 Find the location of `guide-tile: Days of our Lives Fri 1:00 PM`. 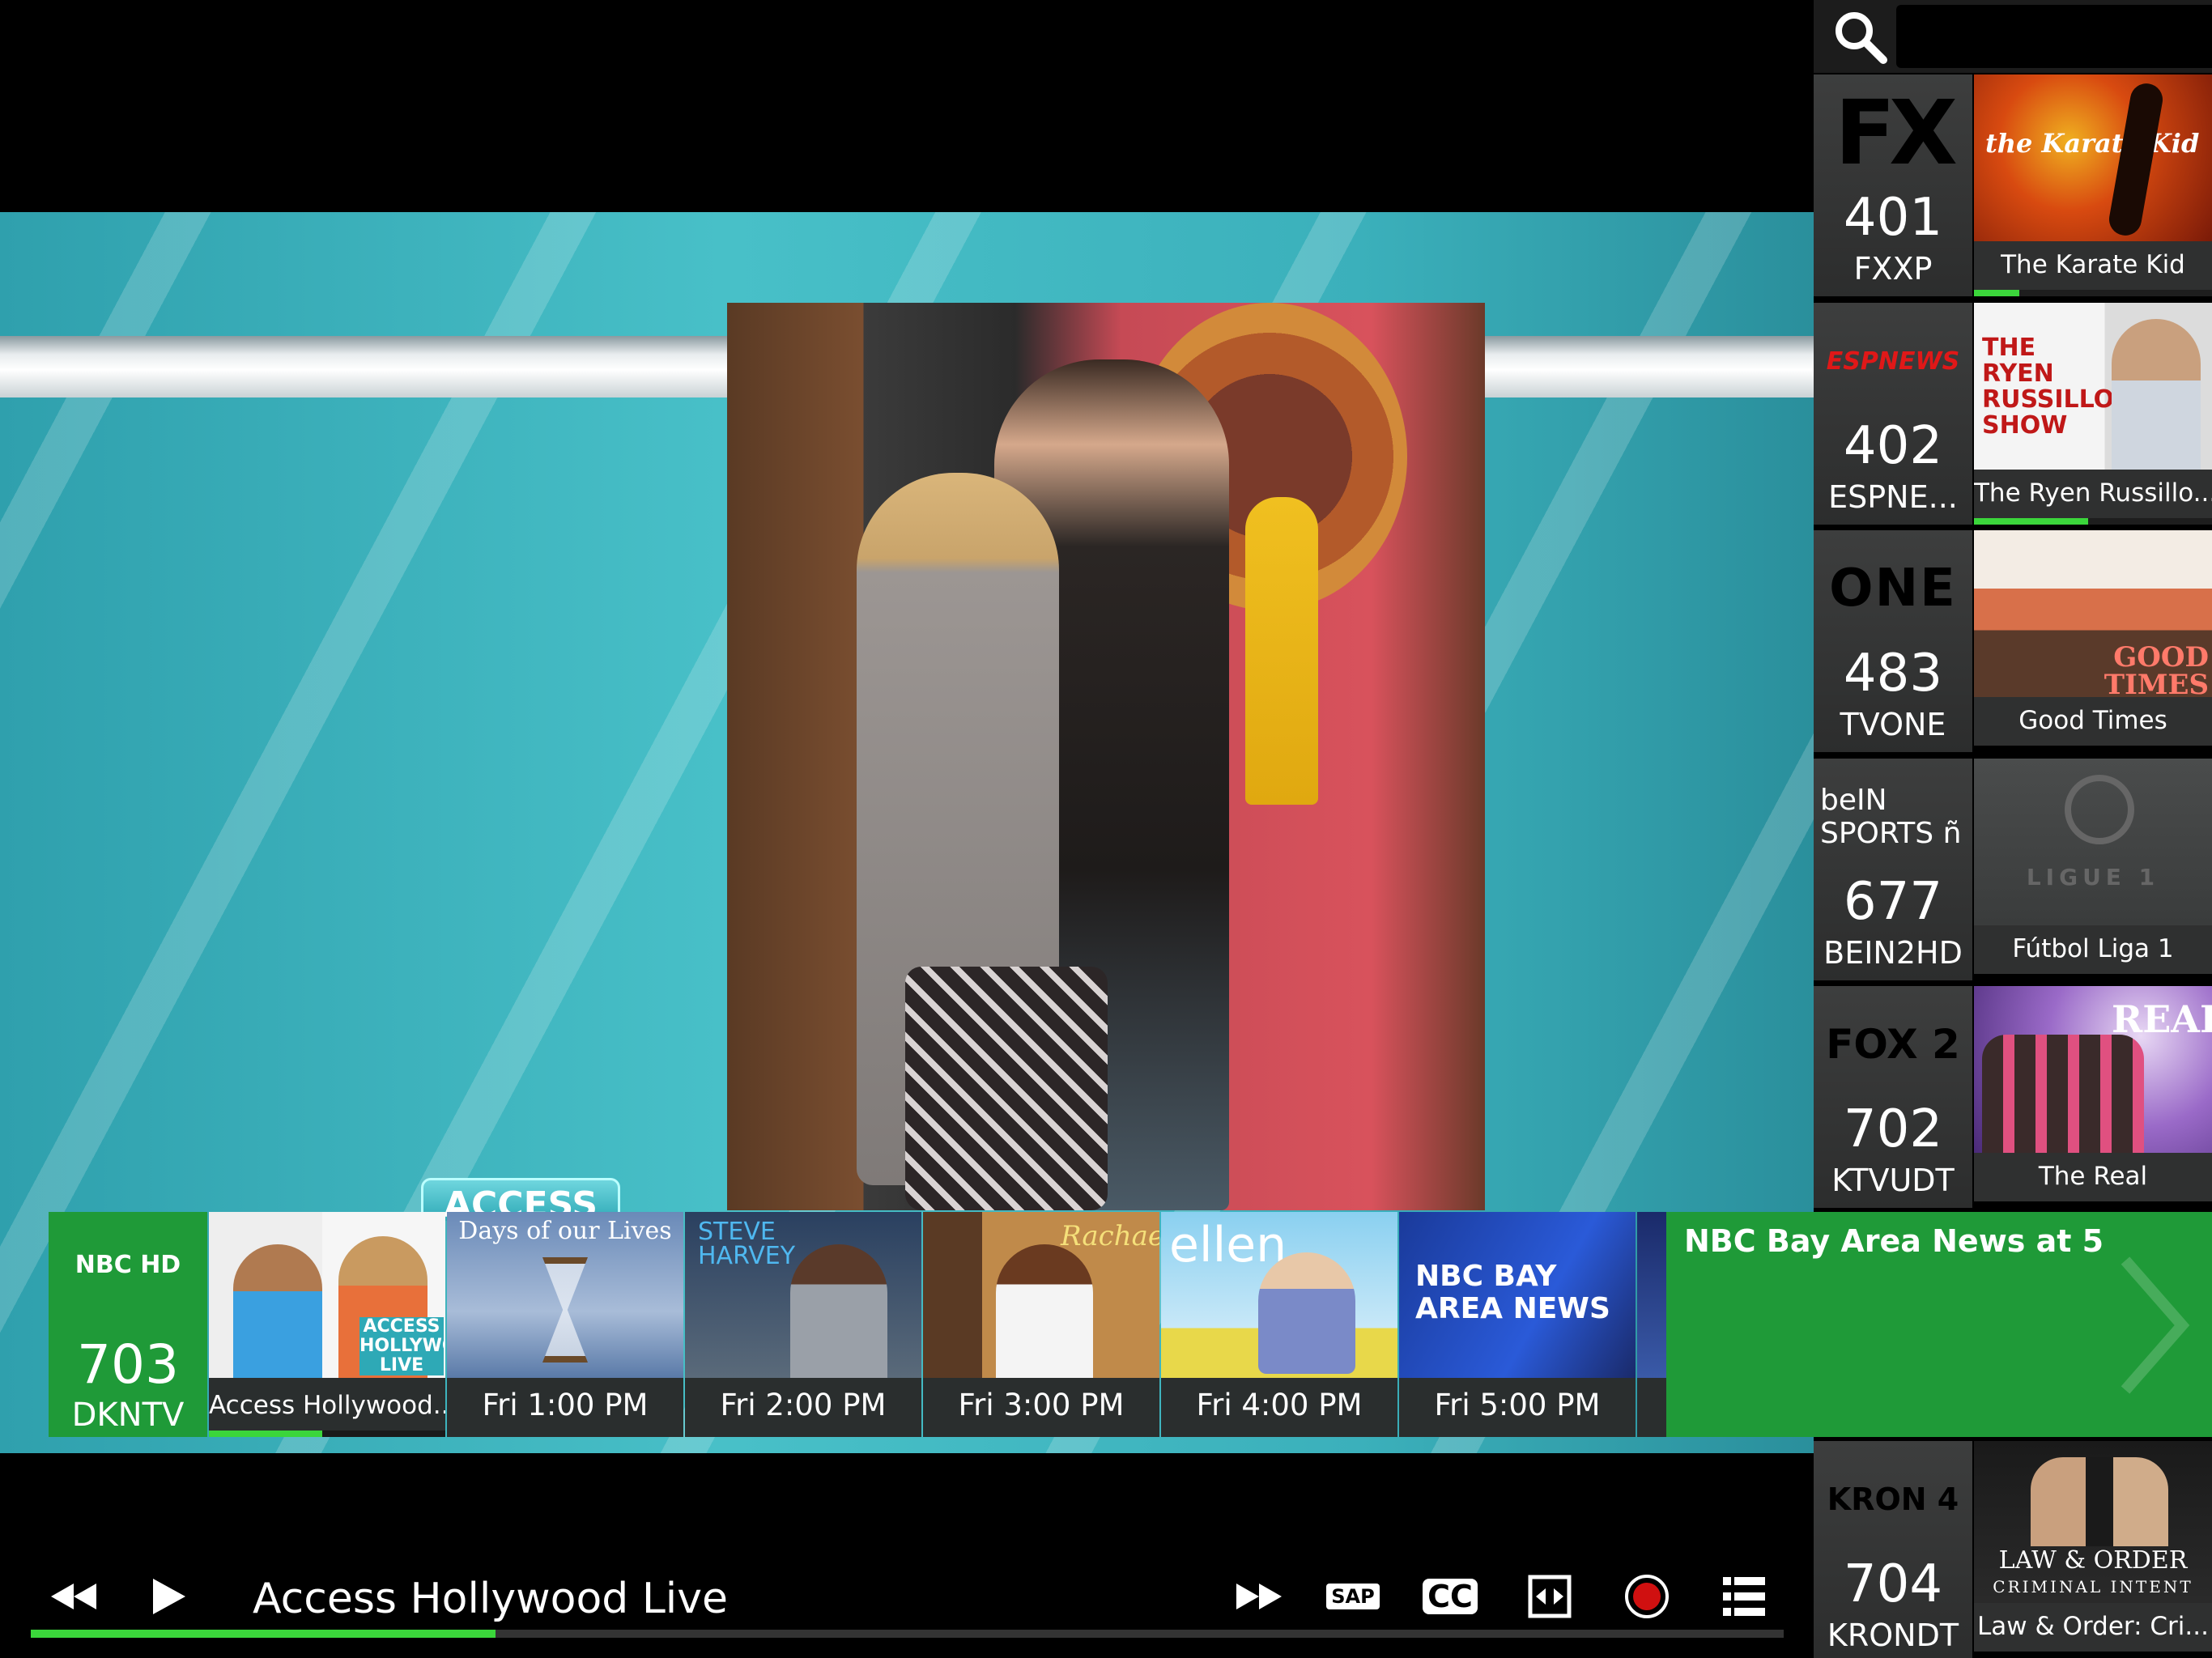

guide-tile: Days of our Lives Fri 1:00 PM is located at coordinates (565, 1324).